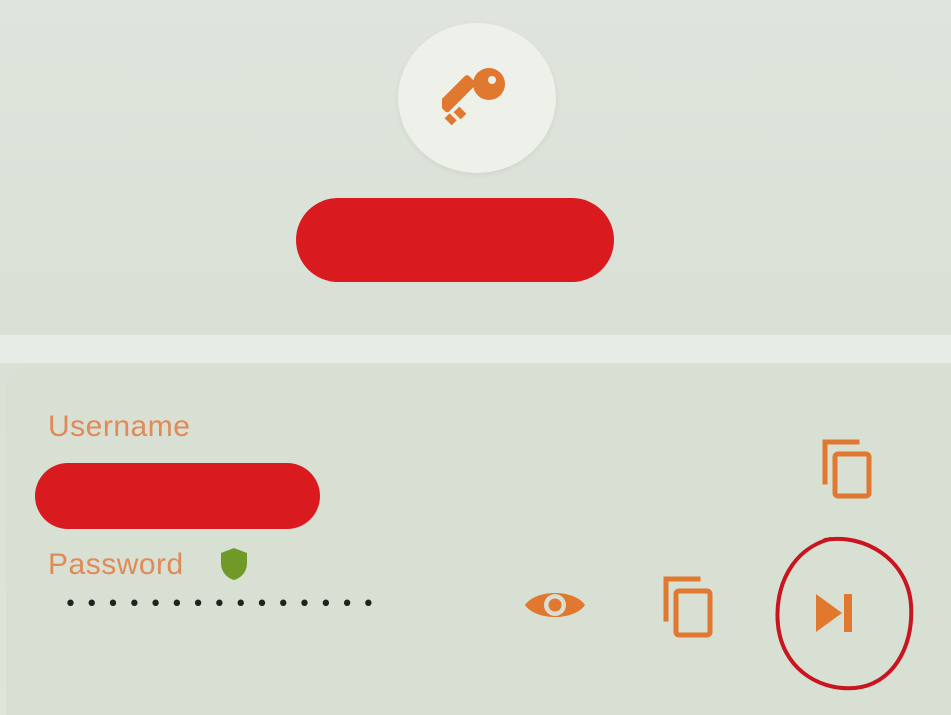  Describe the element at coordinates (116, 564) in the screenshot. I see `password-label: Password` at that location.